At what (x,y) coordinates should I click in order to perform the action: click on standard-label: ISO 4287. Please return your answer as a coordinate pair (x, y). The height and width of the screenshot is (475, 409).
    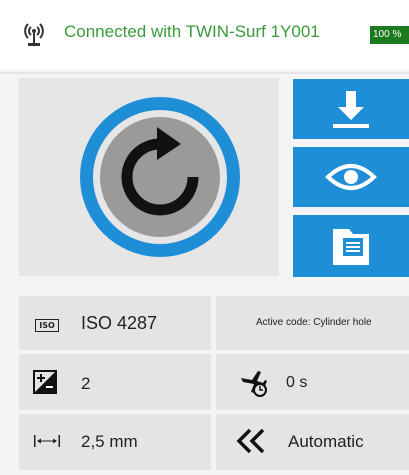
    Looking at the image, I should click on (119, 323).